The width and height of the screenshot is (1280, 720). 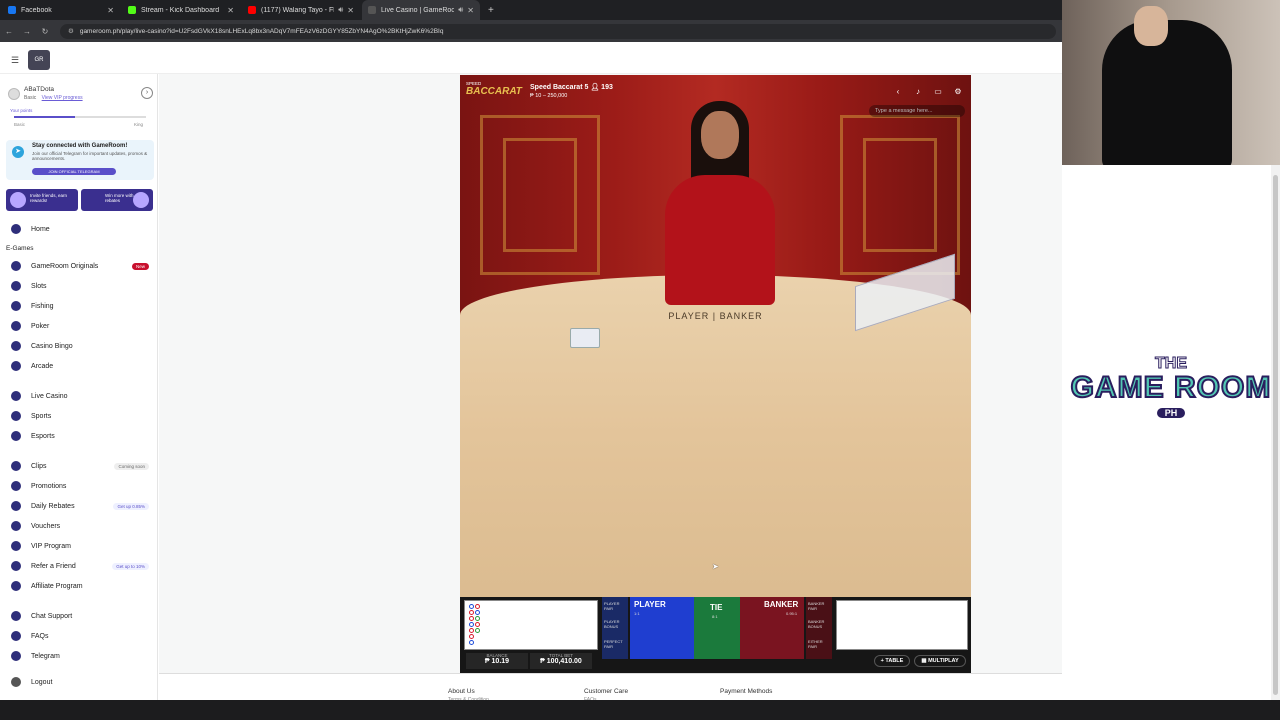 What do you see at coordinates (497, 661) in the screenshot?
I see `balance-value: ₱ 10.19` at bounding box center [497, 661].